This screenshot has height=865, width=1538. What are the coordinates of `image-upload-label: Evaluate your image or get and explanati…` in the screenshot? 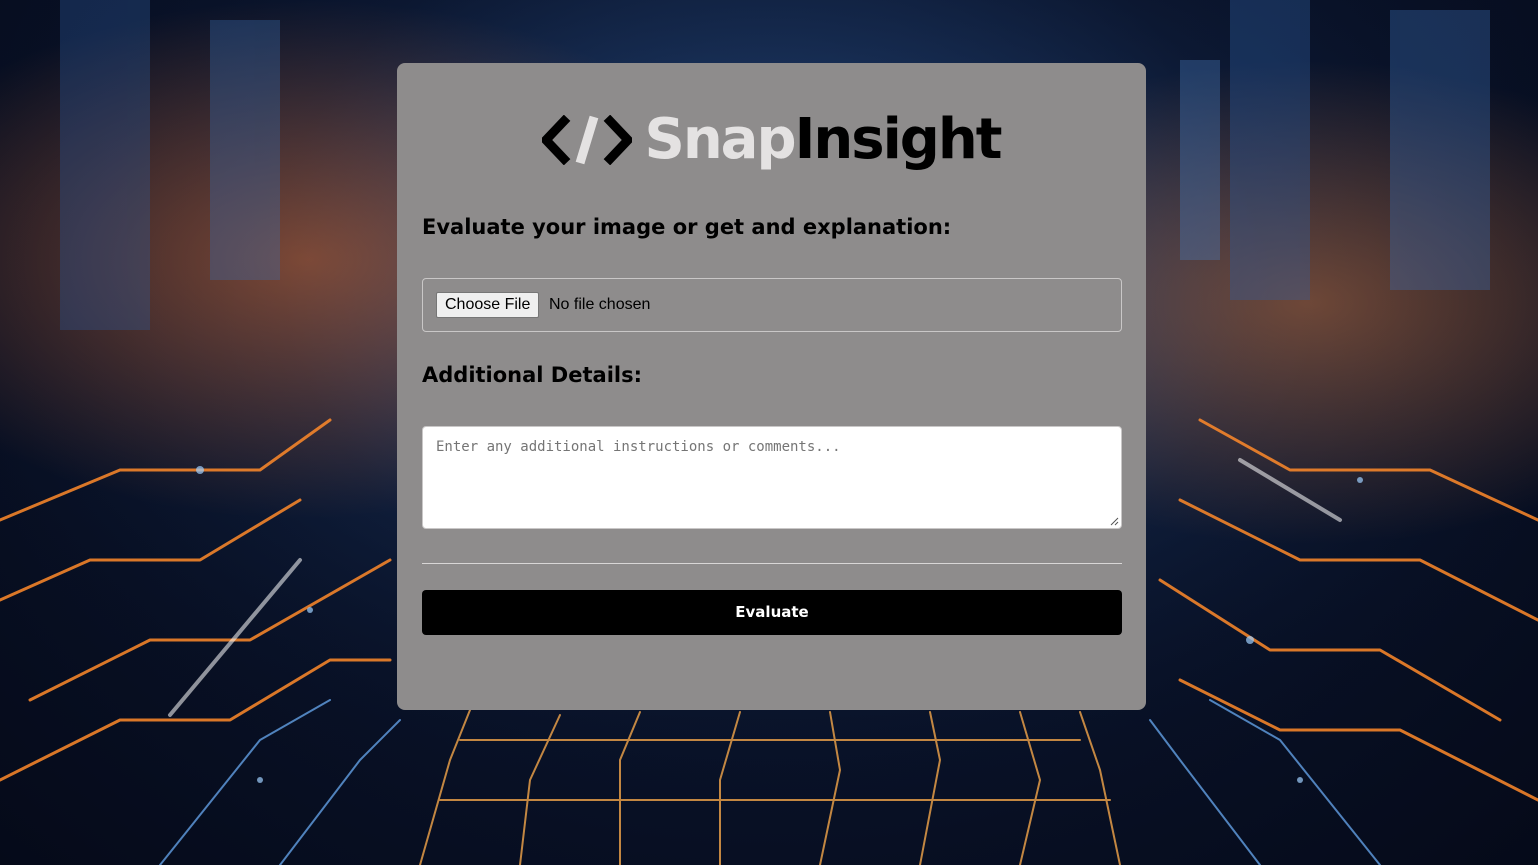 It's located at (687, 227).